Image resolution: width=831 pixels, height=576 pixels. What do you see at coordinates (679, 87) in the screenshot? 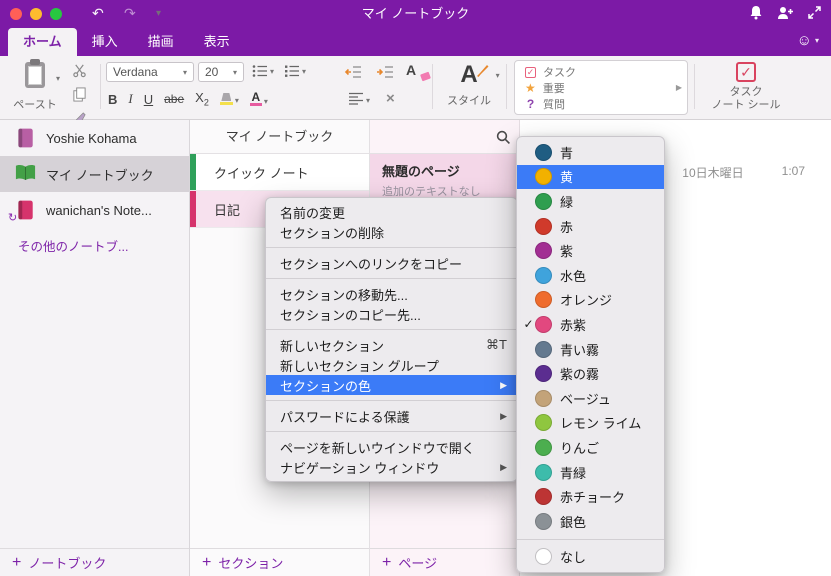
I see `tag-gallery-scroll-icon: ▶` at bounding box center [679, 87].